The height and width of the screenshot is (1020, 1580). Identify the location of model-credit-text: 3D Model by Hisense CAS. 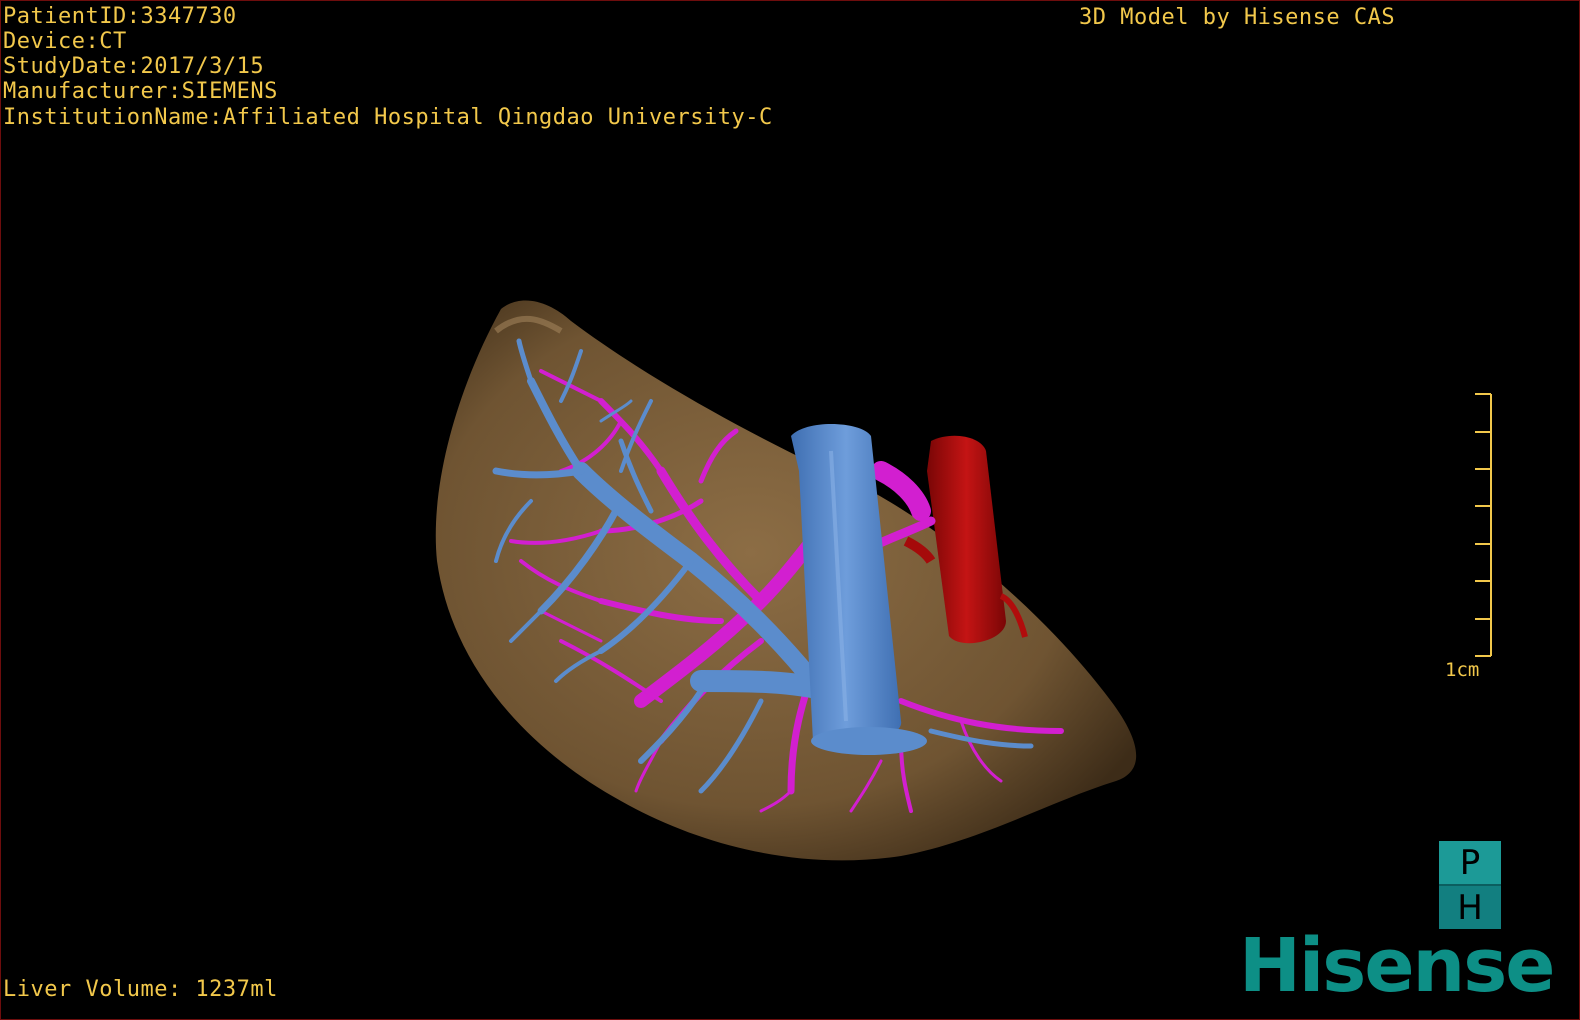
(1237, 17).